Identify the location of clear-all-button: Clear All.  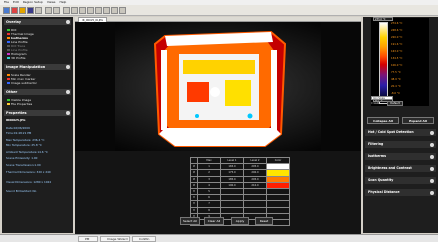
(214, 221).